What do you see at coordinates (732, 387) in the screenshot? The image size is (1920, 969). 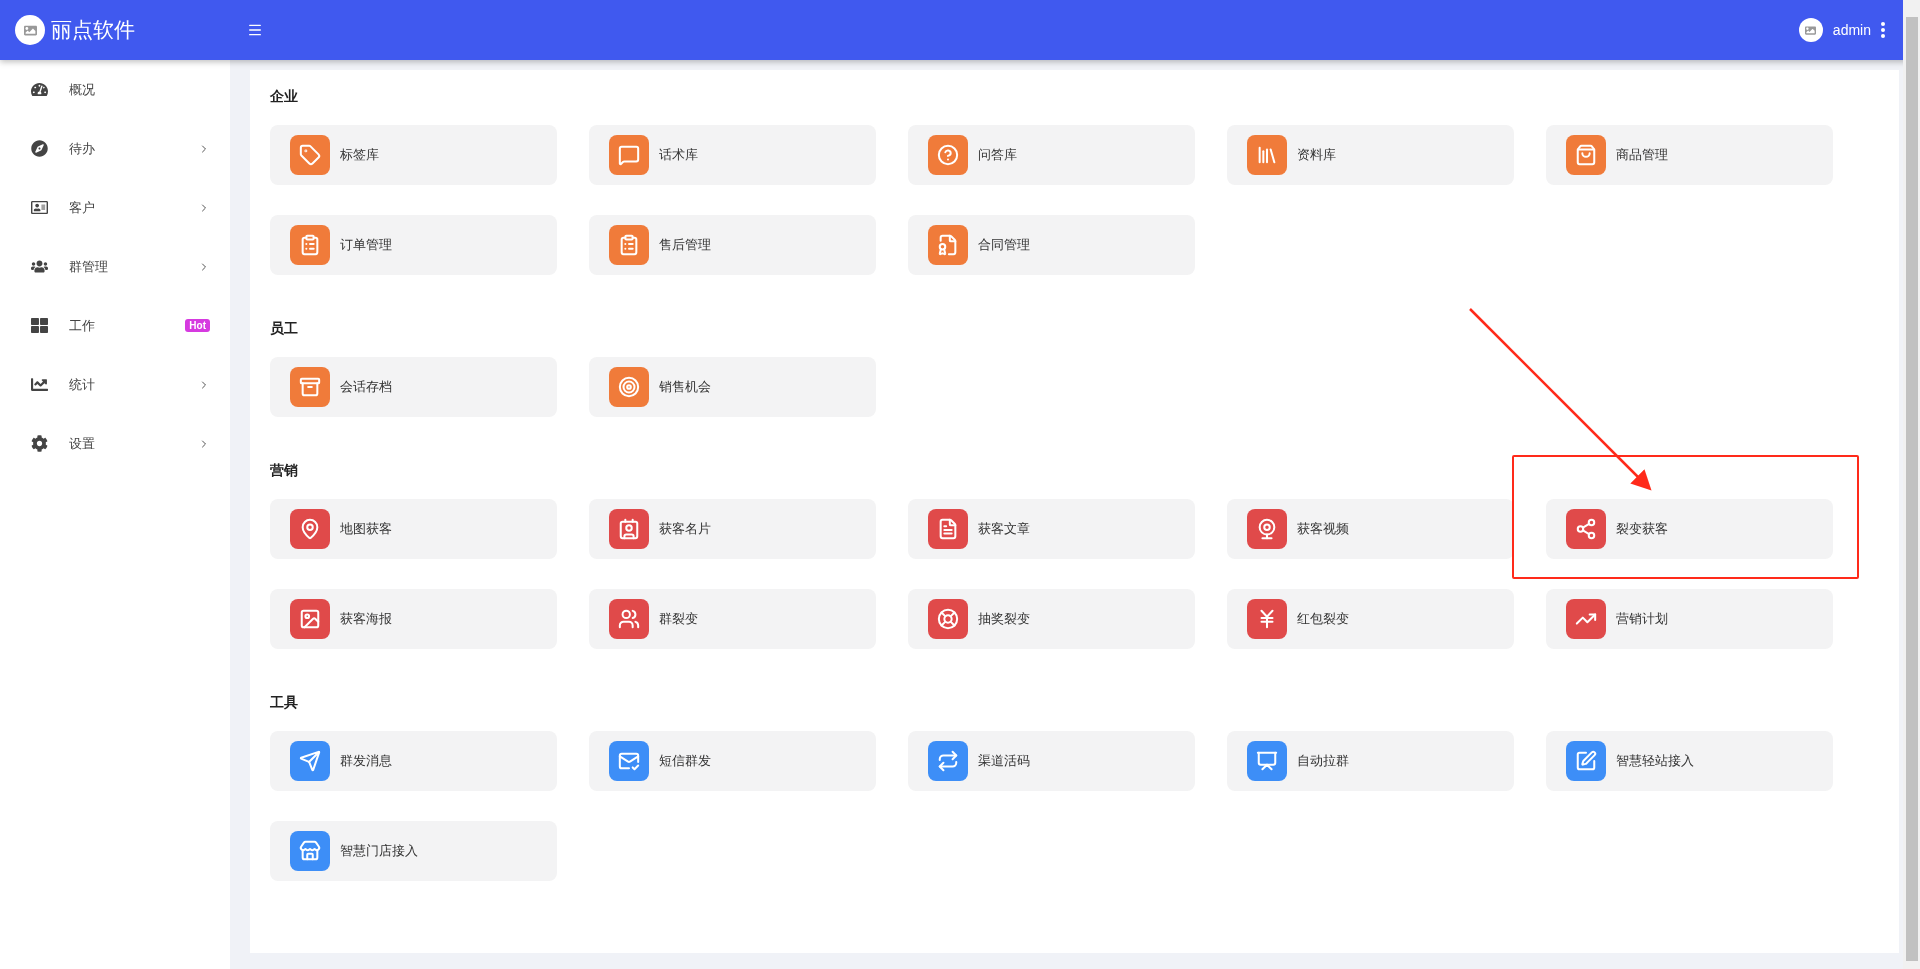 I see `app-tile: 销售机会` at bounding box center [732, 387].